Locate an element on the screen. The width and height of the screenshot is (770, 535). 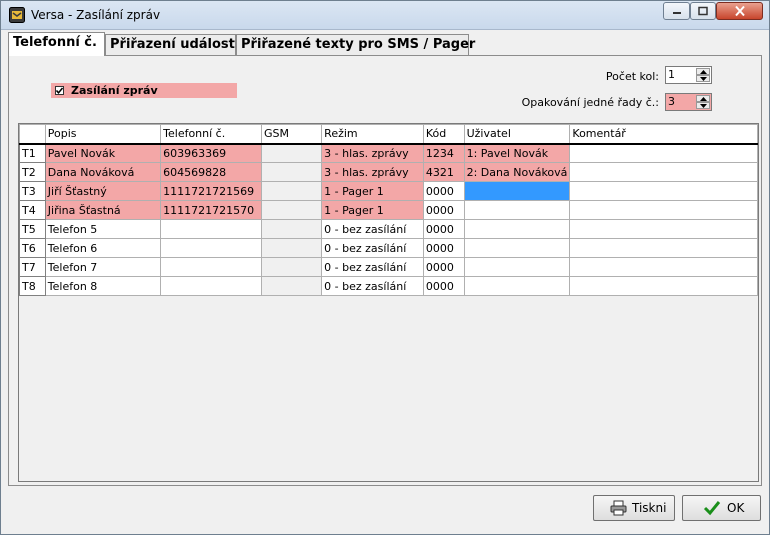
header-kod: Kód is located at coordinates (443, 134).